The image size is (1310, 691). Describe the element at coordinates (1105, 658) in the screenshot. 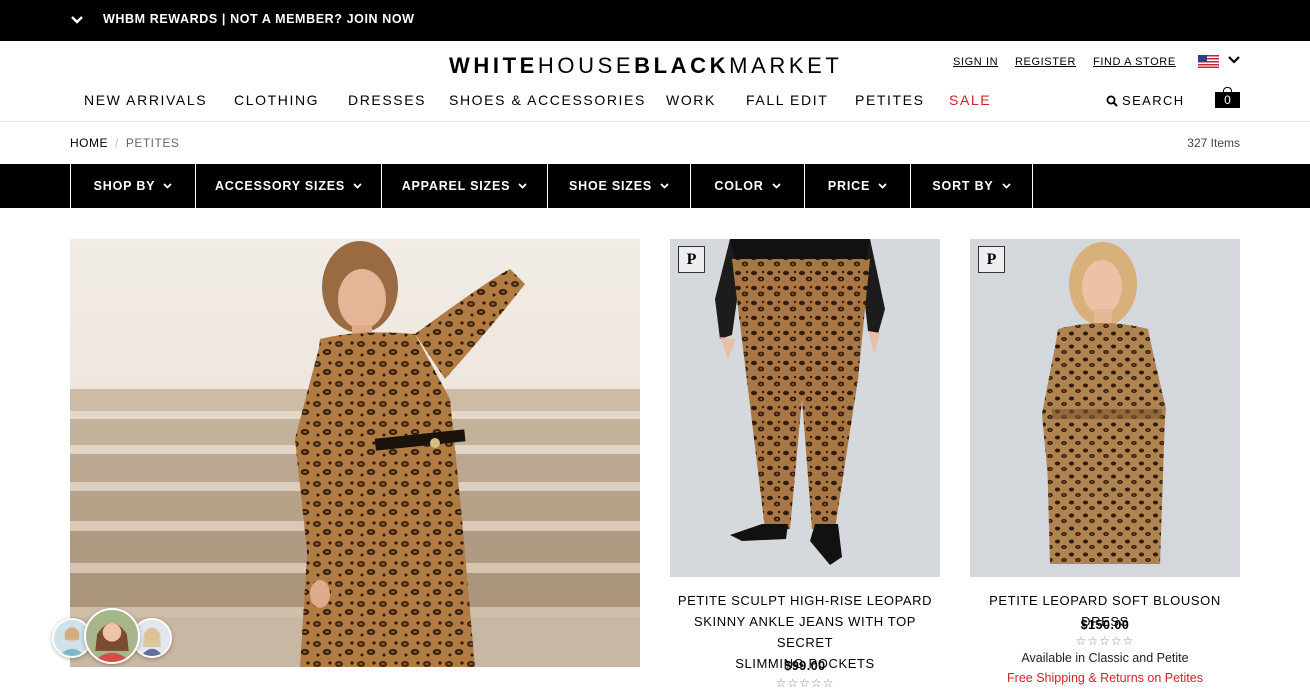

I see `availability-text: Available in Classic and Petite` at that location.